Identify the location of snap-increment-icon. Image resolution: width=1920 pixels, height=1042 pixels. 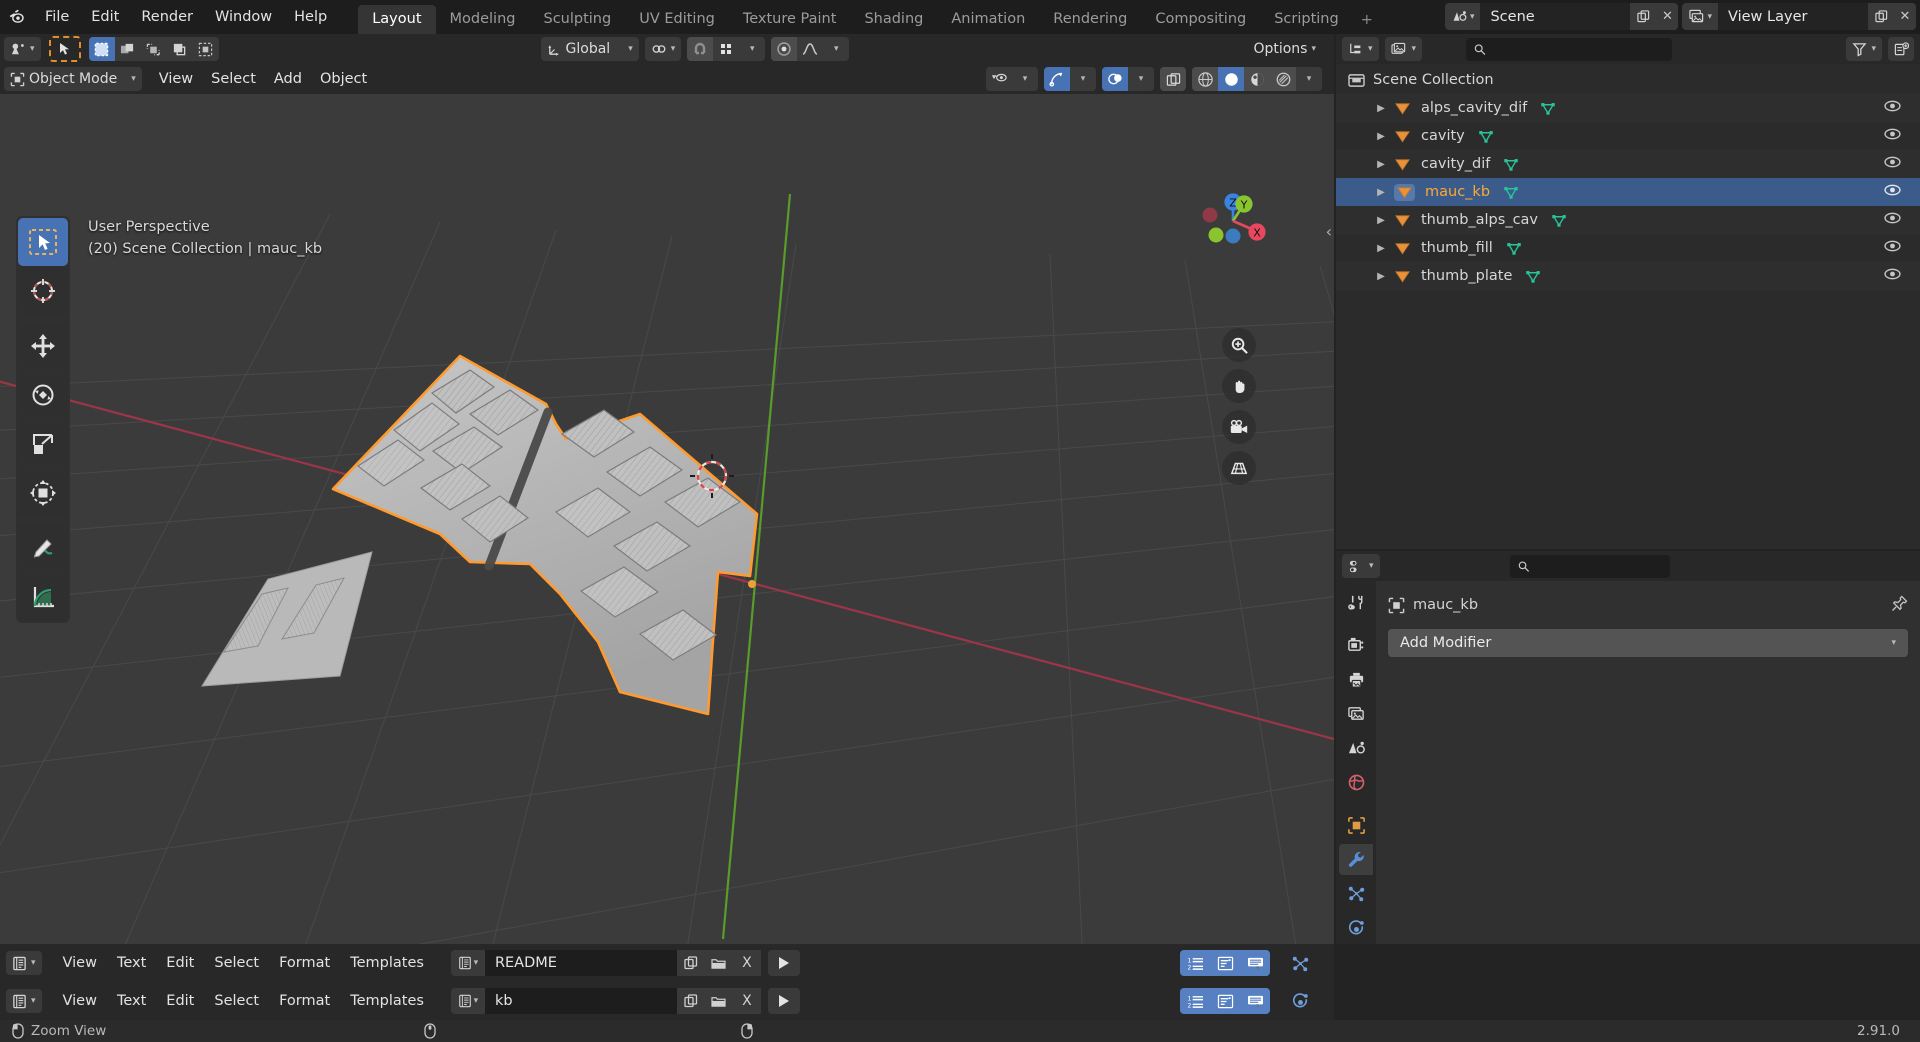
(726, 49).